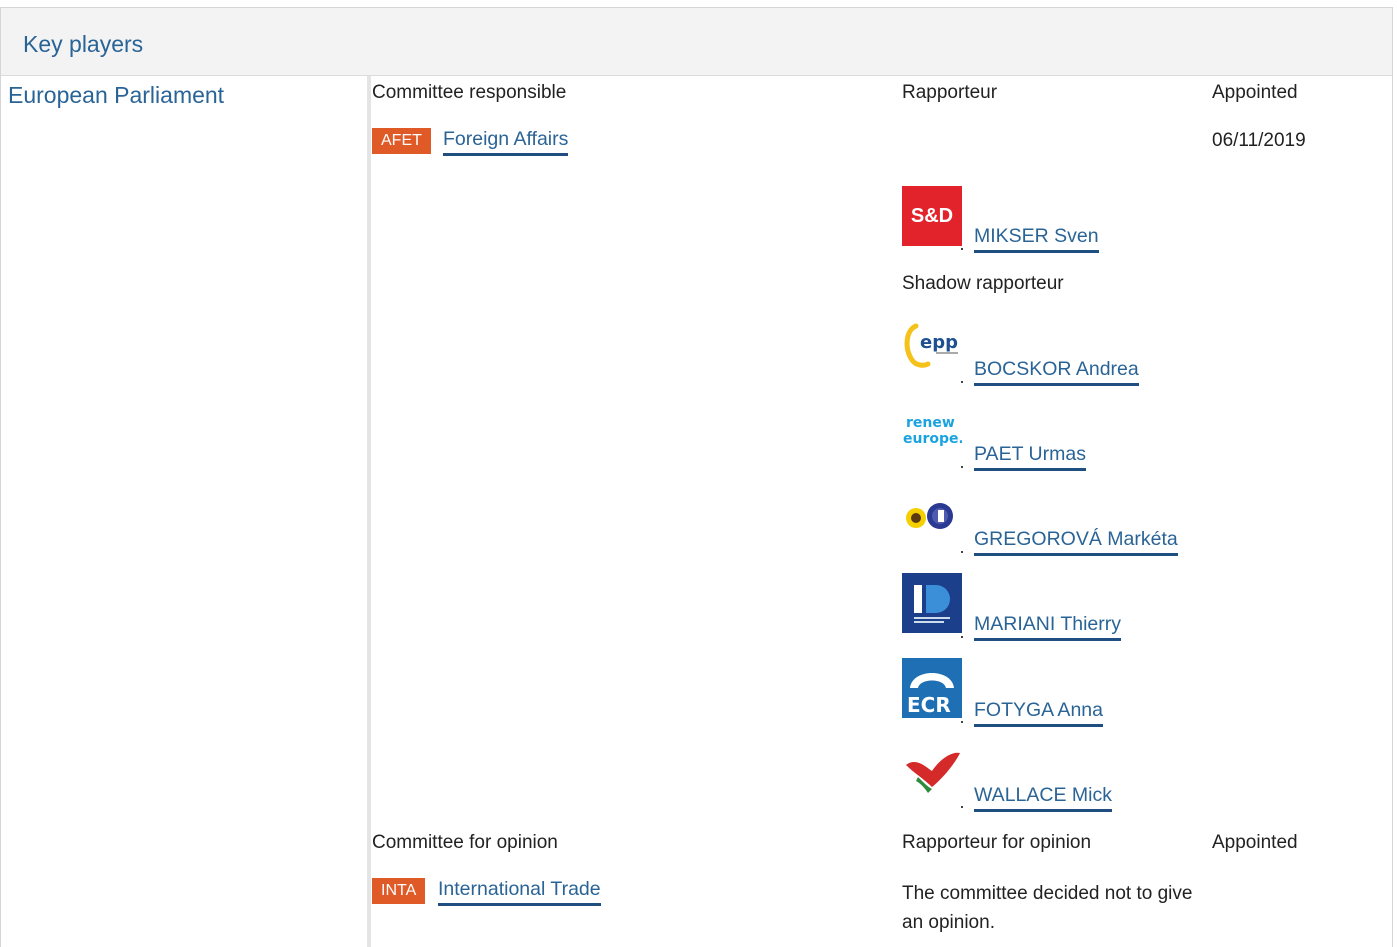 The image size is (1397, 947). Describe the element at coordinates (506, 142) in the screenshot. I see `committee-link-foreign-affairs: Foreign Affairs` at that location.